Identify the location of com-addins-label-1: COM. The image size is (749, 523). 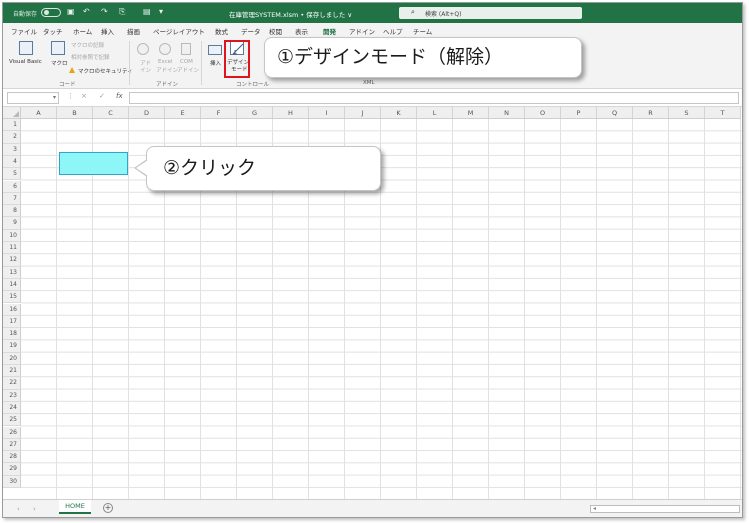
(186, 62).